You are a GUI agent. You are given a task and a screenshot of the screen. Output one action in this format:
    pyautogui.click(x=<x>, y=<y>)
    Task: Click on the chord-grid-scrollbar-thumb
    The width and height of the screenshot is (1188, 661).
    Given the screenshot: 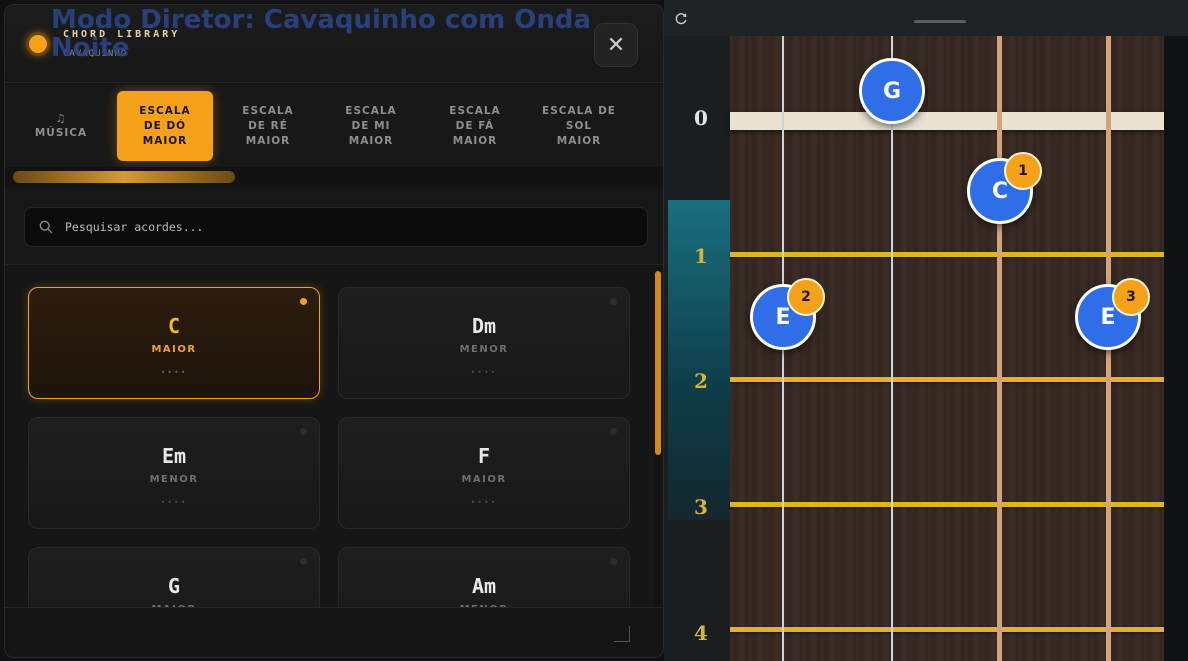 What is the action you would take?
    pyautogui.click(x=658, y=363)
    